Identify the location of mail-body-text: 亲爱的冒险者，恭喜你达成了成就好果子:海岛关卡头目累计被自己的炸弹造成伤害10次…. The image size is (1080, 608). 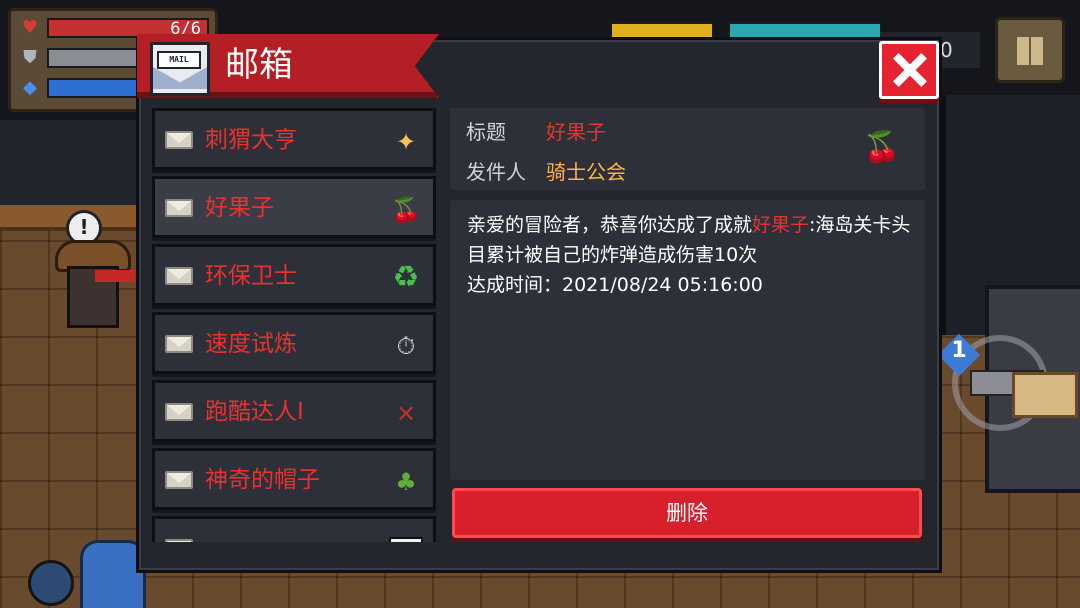
(692, 255).